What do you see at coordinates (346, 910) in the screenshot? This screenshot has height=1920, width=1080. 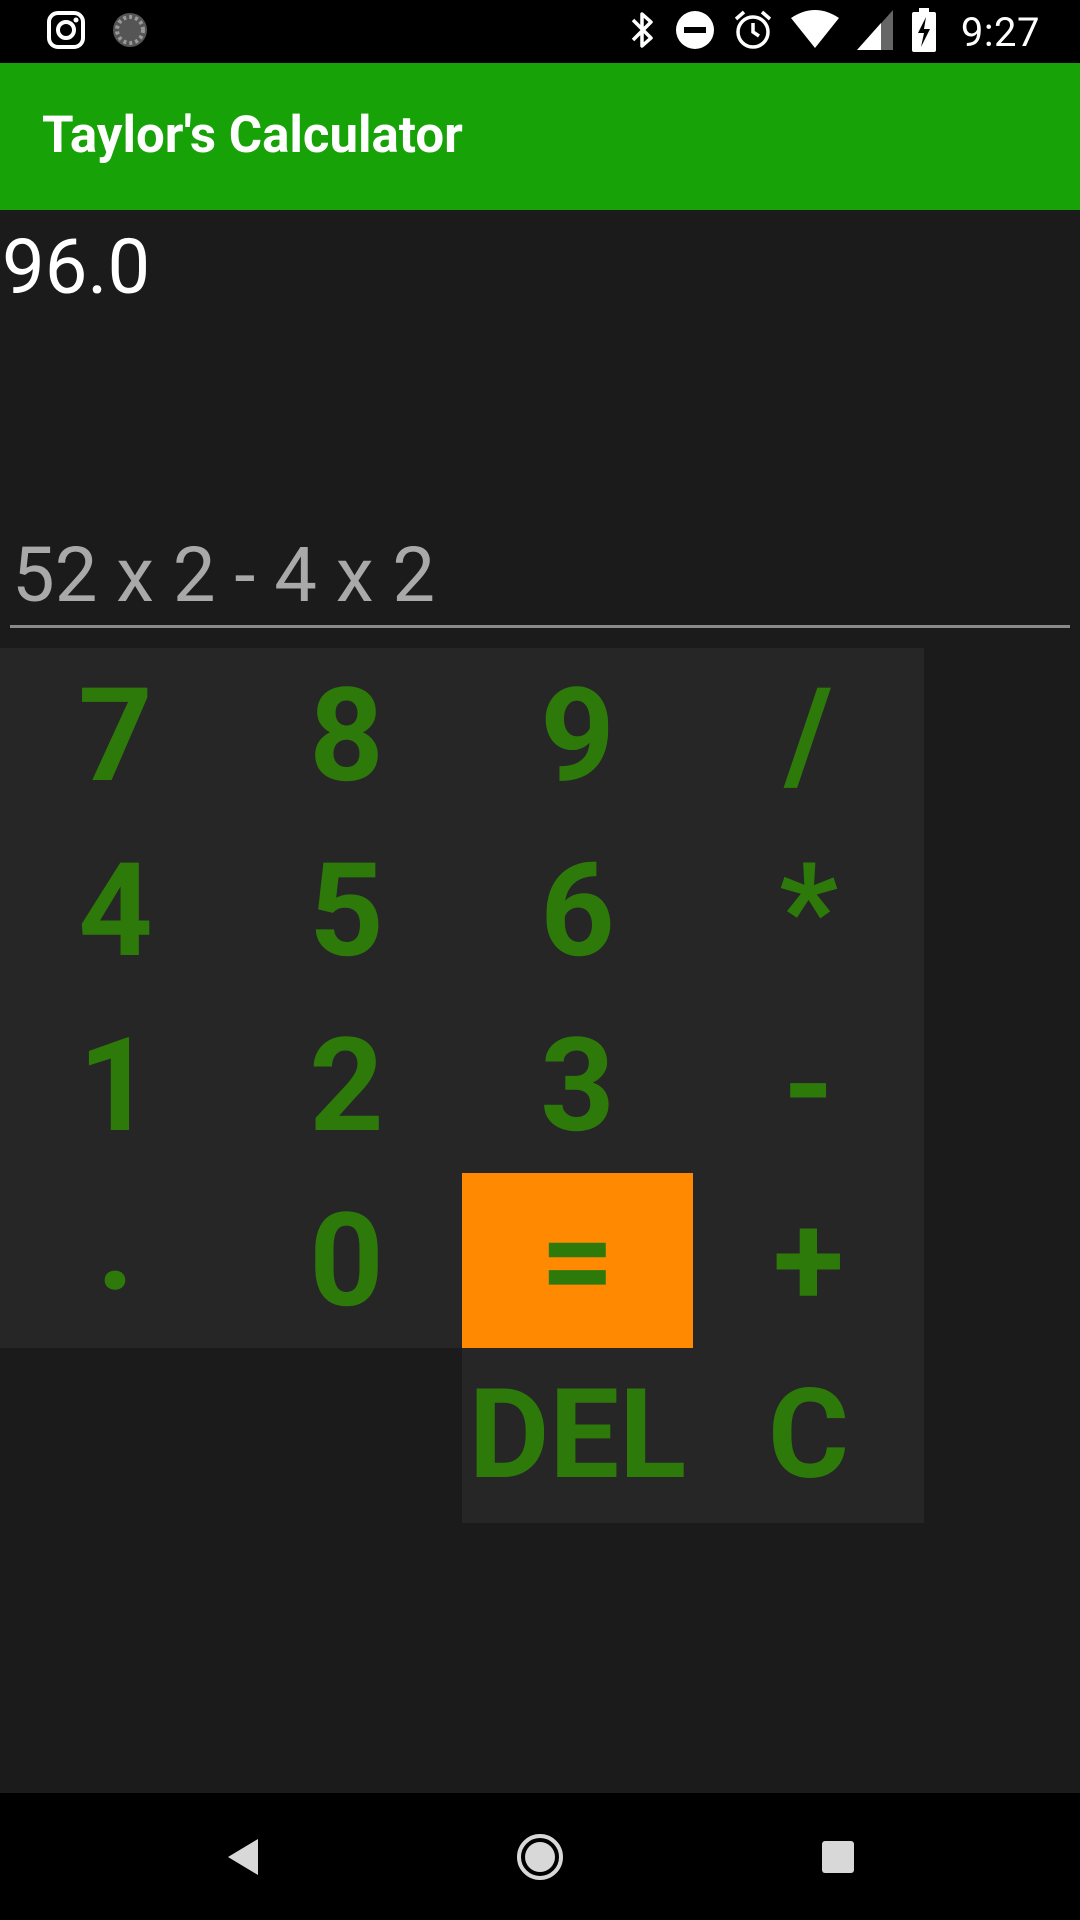 I see `key-5: 5` at bounding box center [346, 910].